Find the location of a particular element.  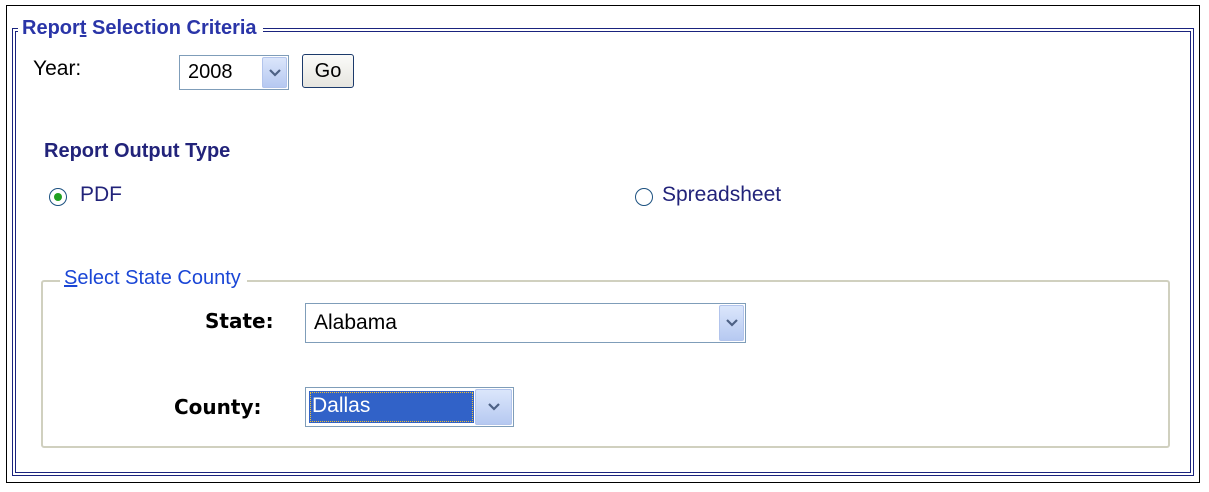

county-dropdown-button is located at coordinates (493, 407).